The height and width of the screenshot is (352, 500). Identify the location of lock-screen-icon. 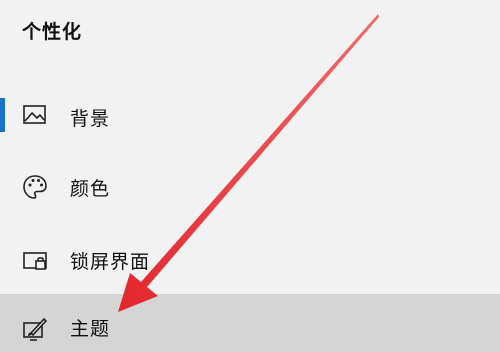
(35, 261).